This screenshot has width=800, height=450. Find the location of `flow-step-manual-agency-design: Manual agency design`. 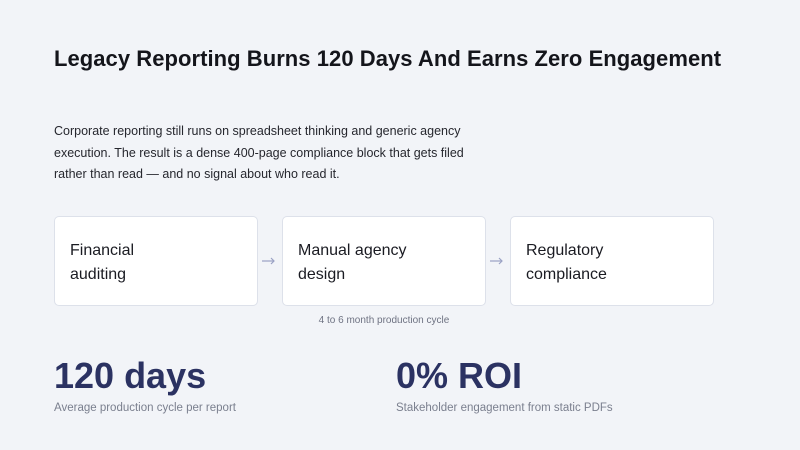

flow-step-manual-agency-design: Manual agency design is located at coordinates (384, 261).